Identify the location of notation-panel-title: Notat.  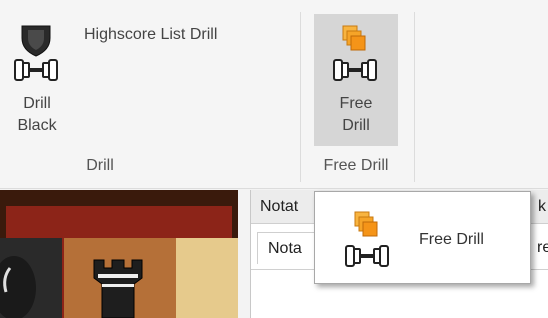
(279, 206).